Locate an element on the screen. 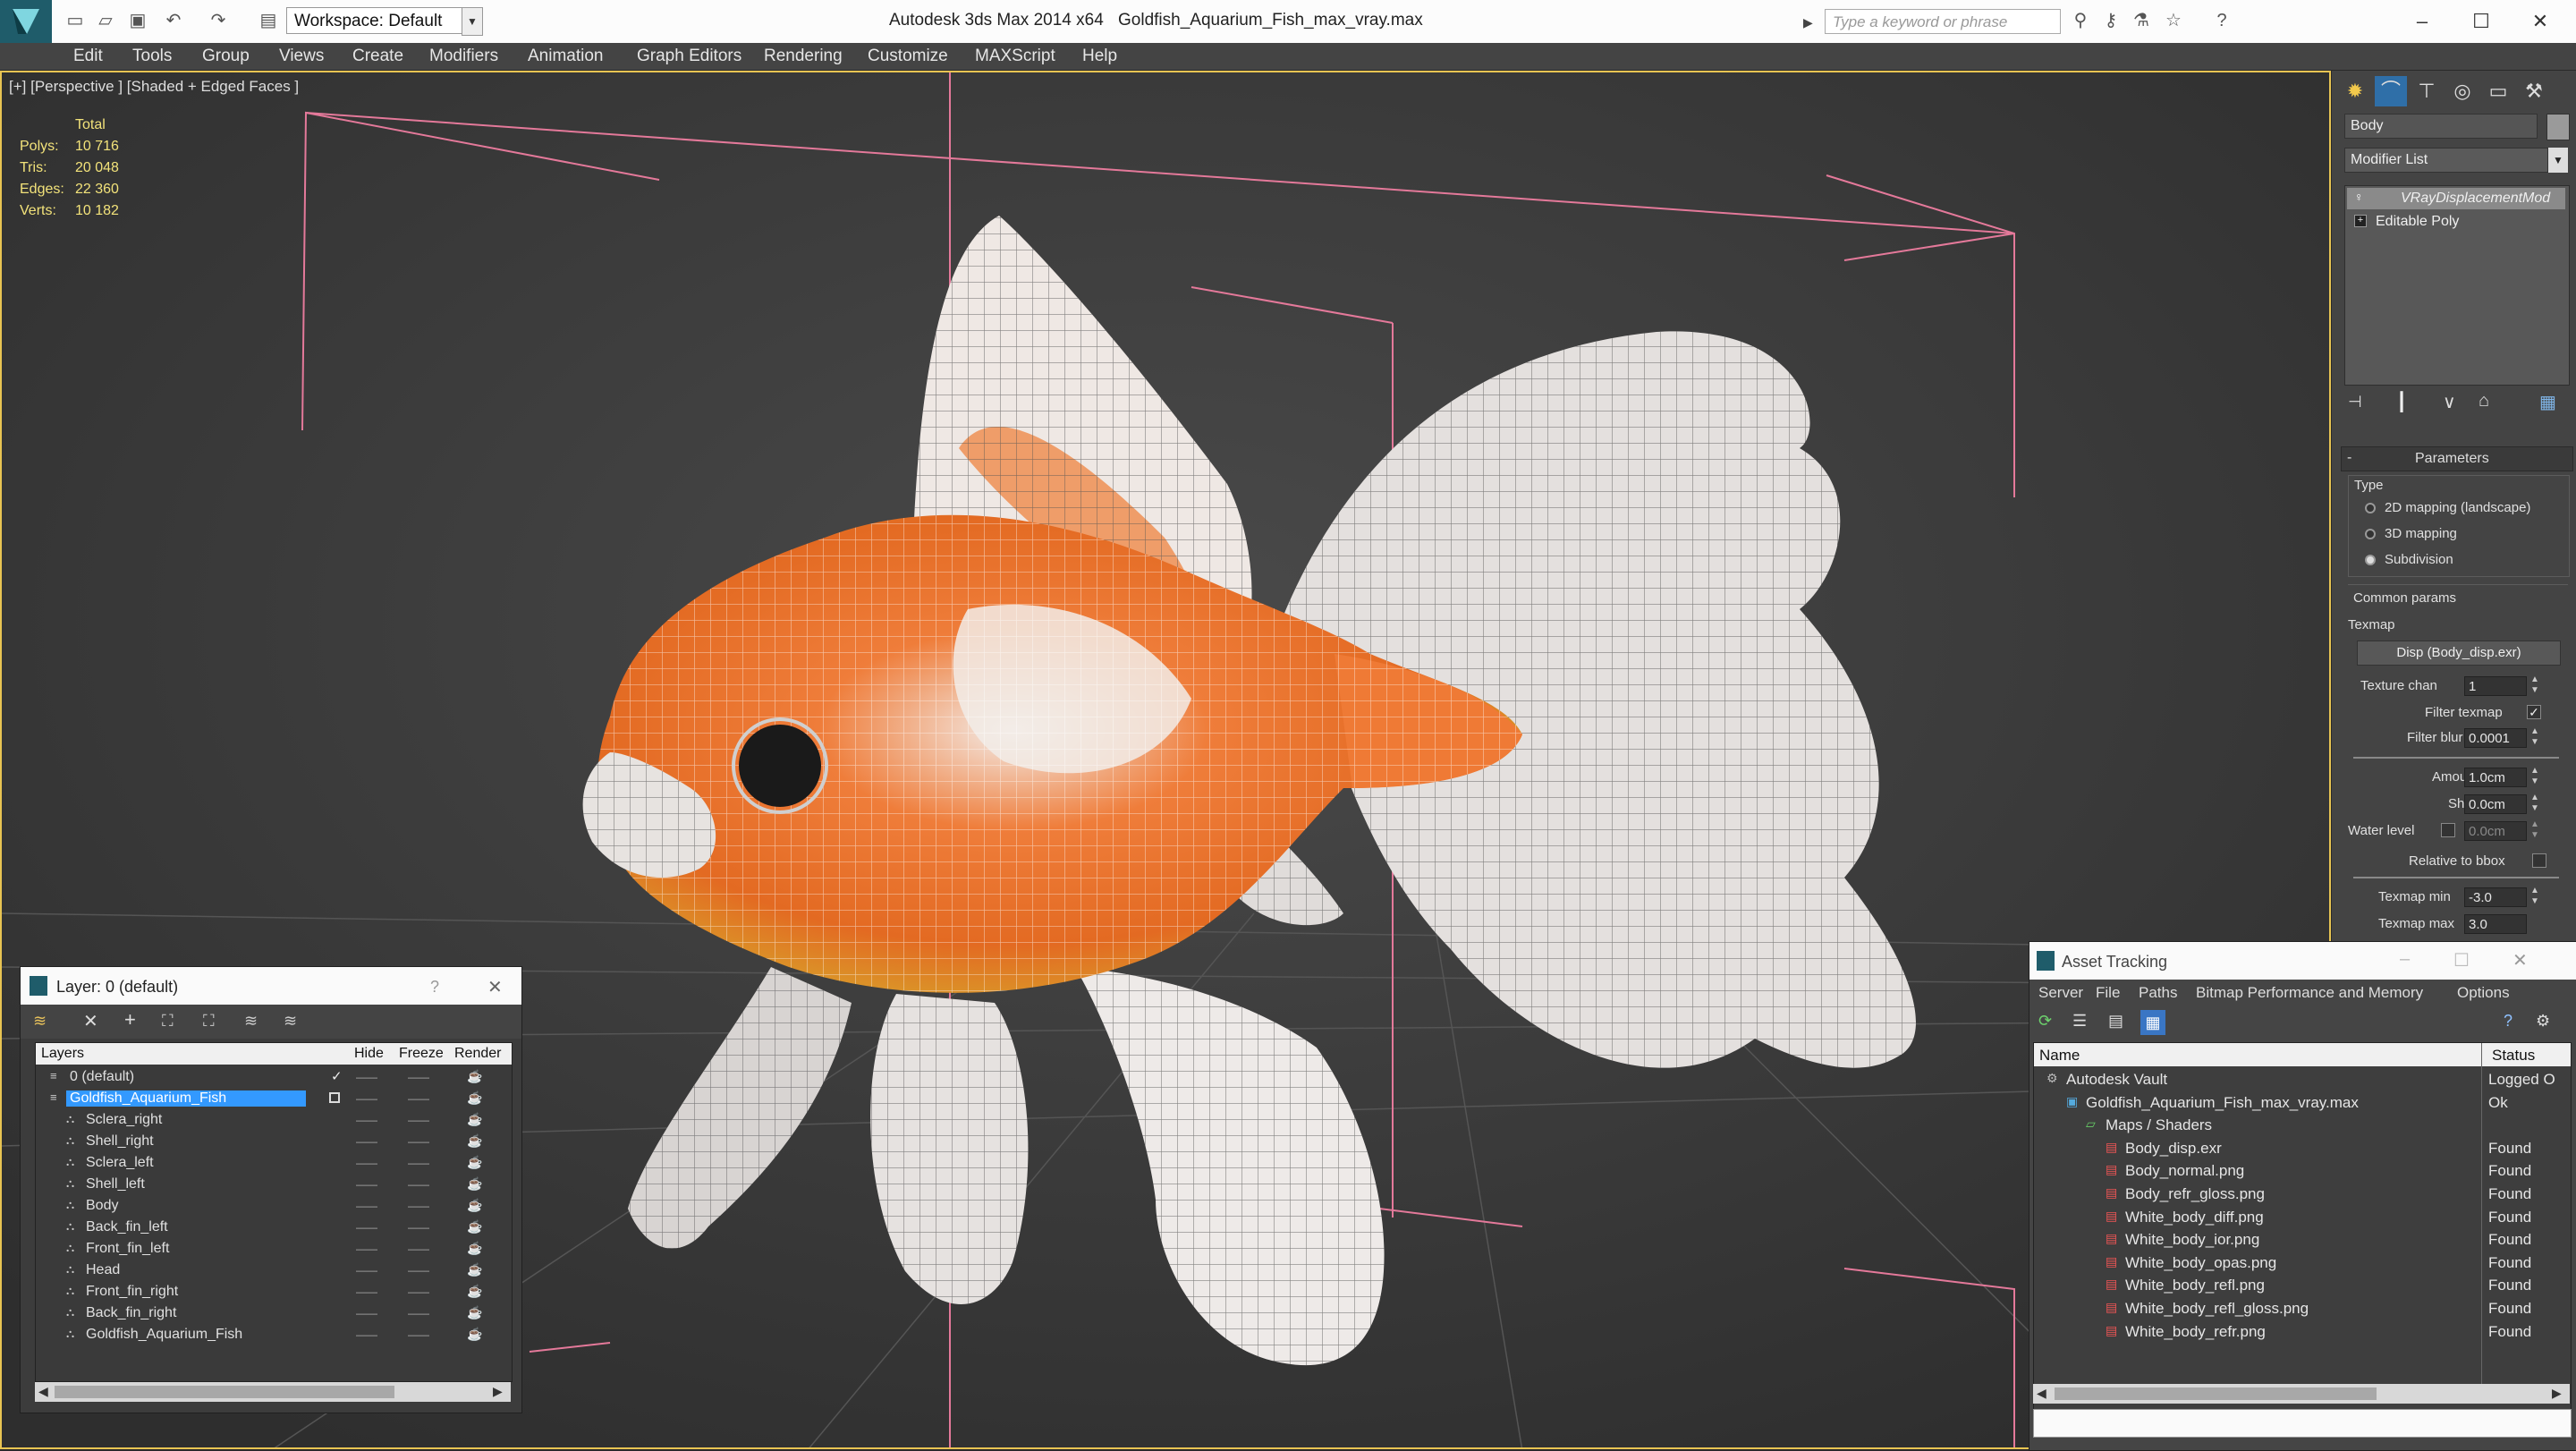 This screenshot has width=2576, height=1451. search-input: Type a keyword or phrase is located at coordinates (1943, 21).